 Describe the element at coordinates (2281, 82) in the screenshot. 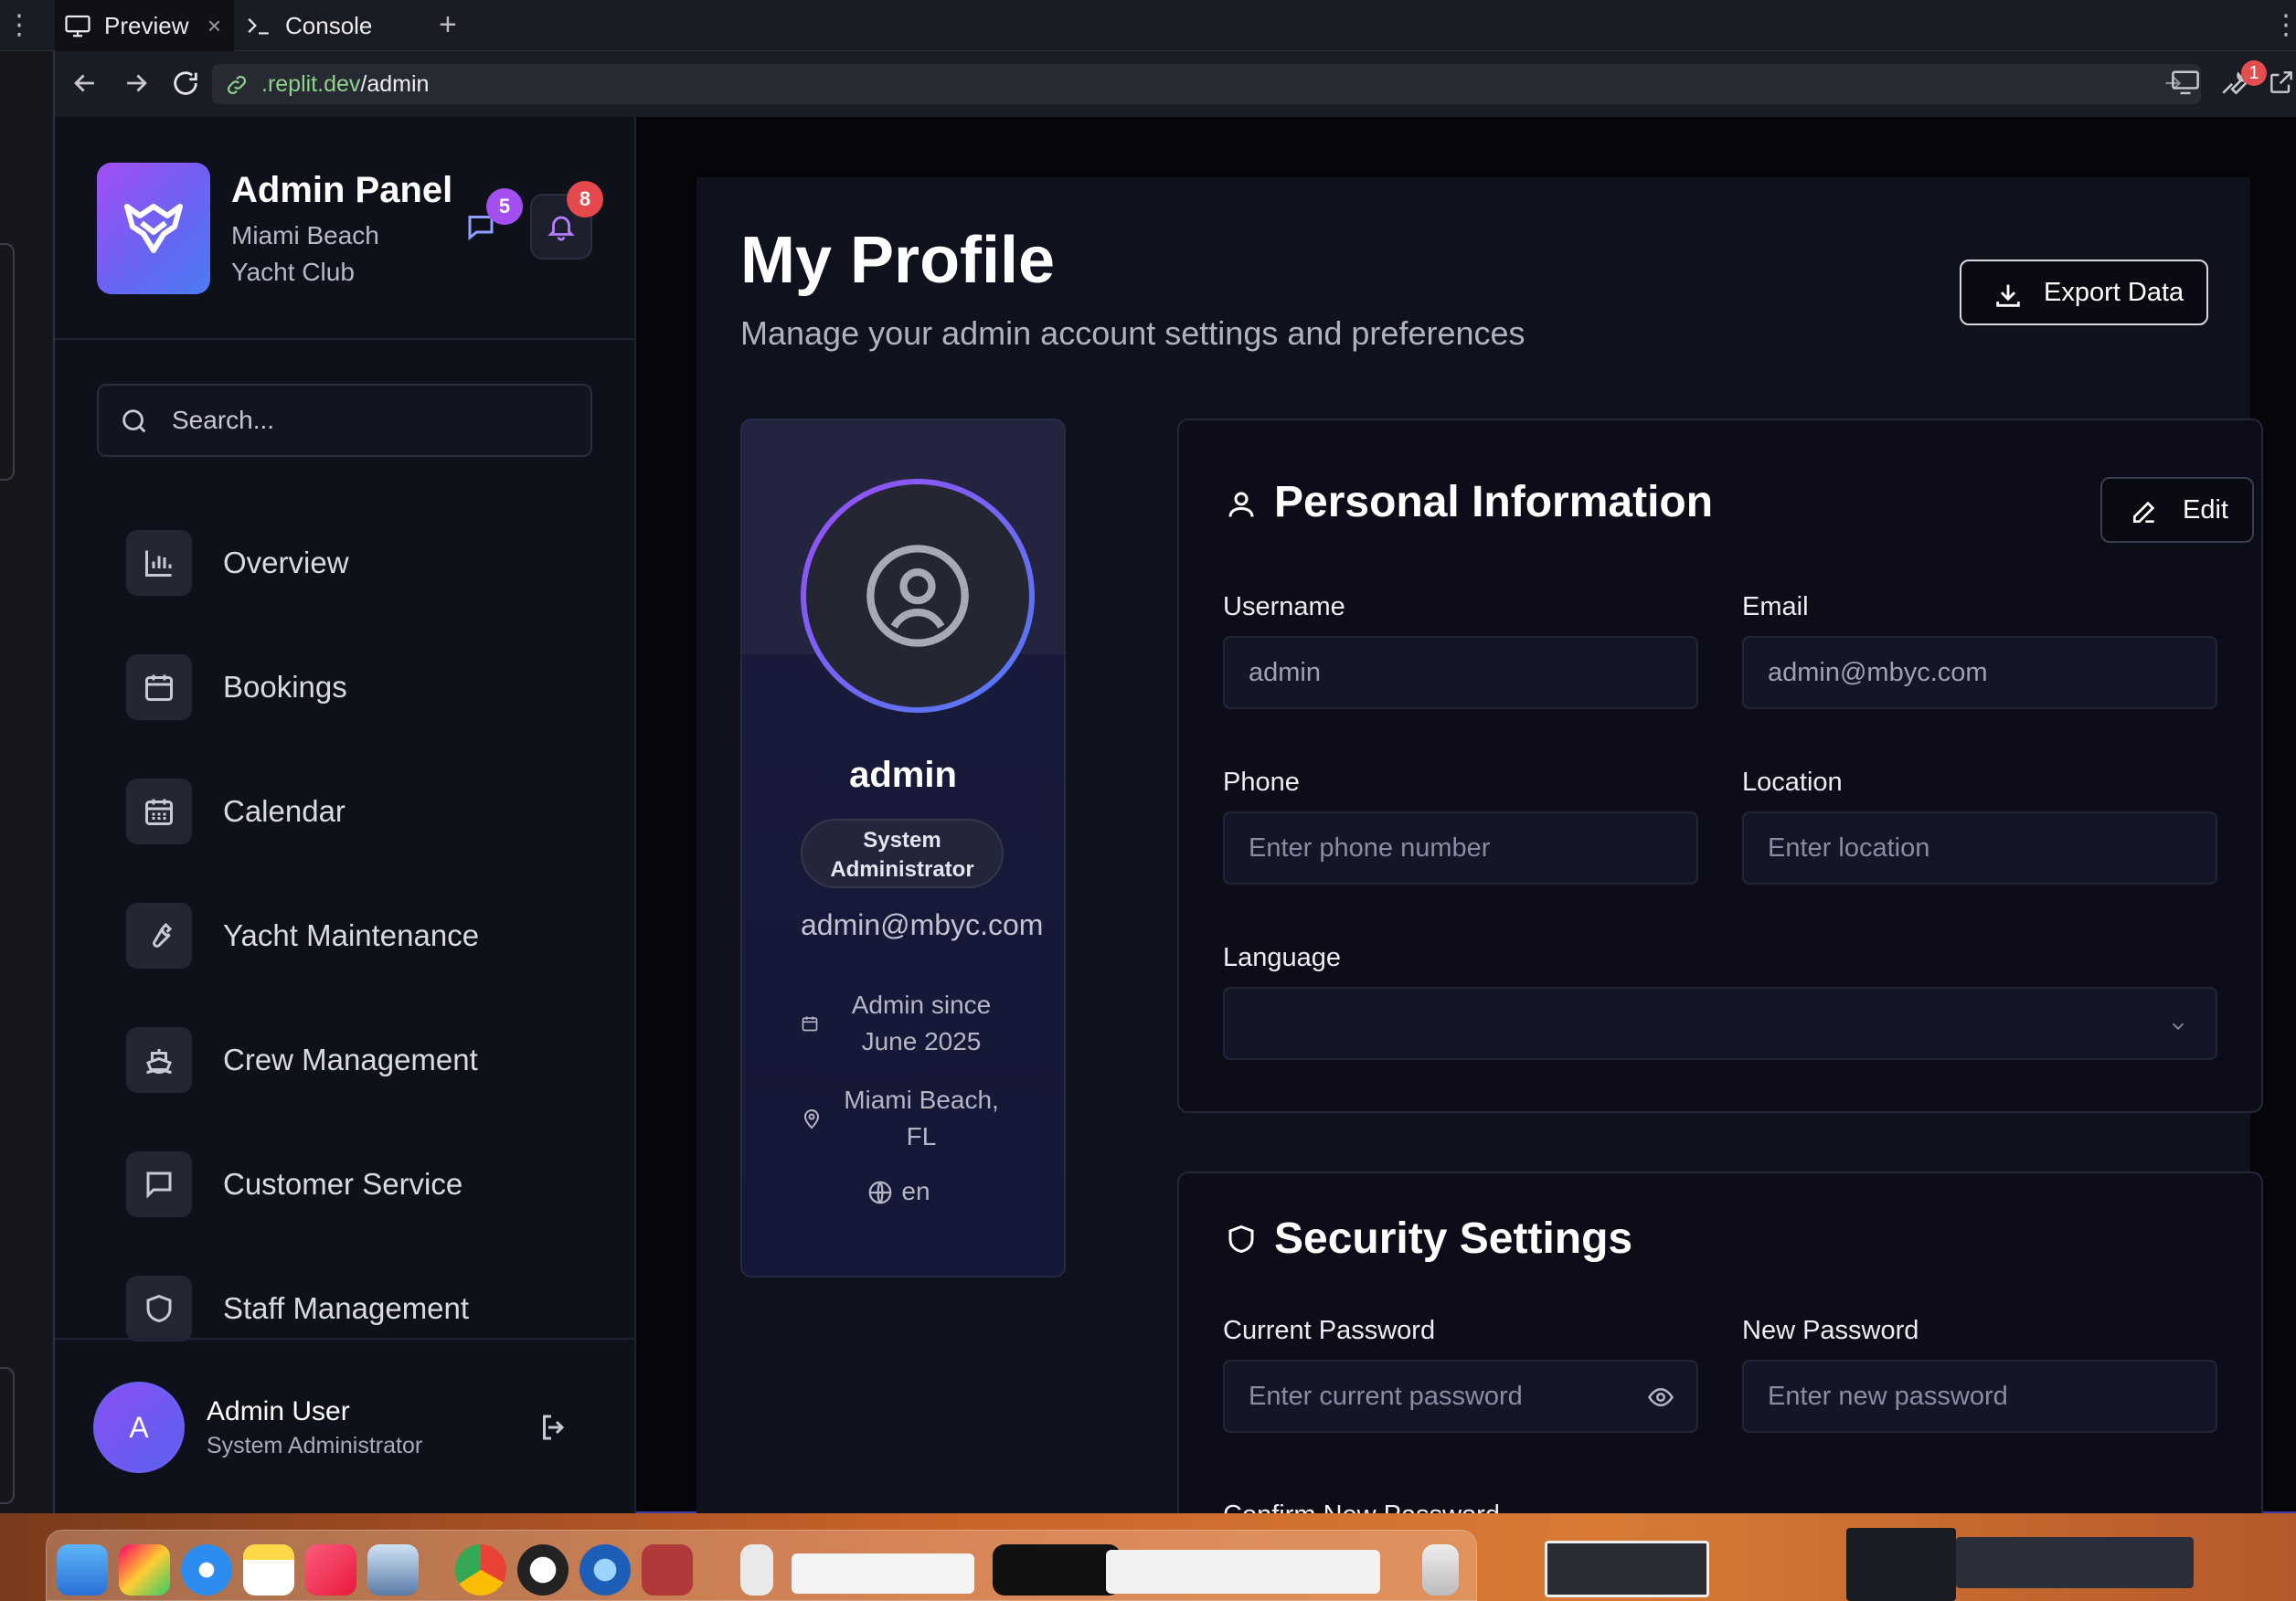

I see `open-external-icon` at that location.